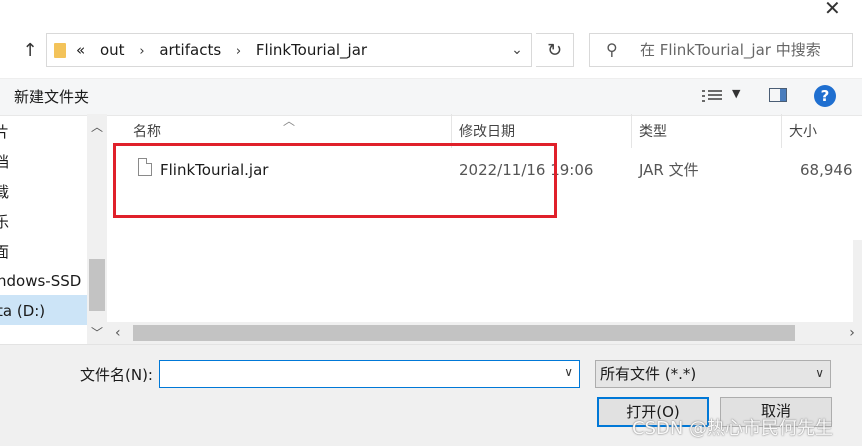 This screenshot has height=446, width=862. I want to click on breadcrumb: « out › artifacts › FlinkTourial_jar, so click(226, 50).